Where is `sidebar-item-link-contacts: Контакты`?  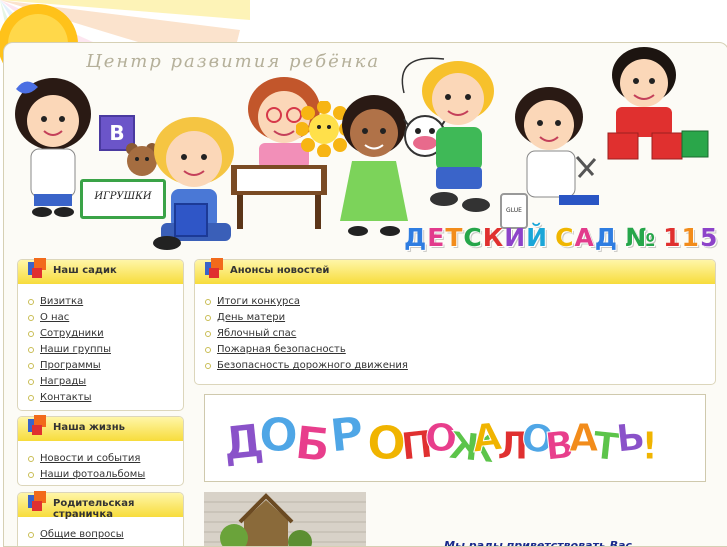 sidebar-item-link-contacts: Контакты is located at coordinates (65, 398).